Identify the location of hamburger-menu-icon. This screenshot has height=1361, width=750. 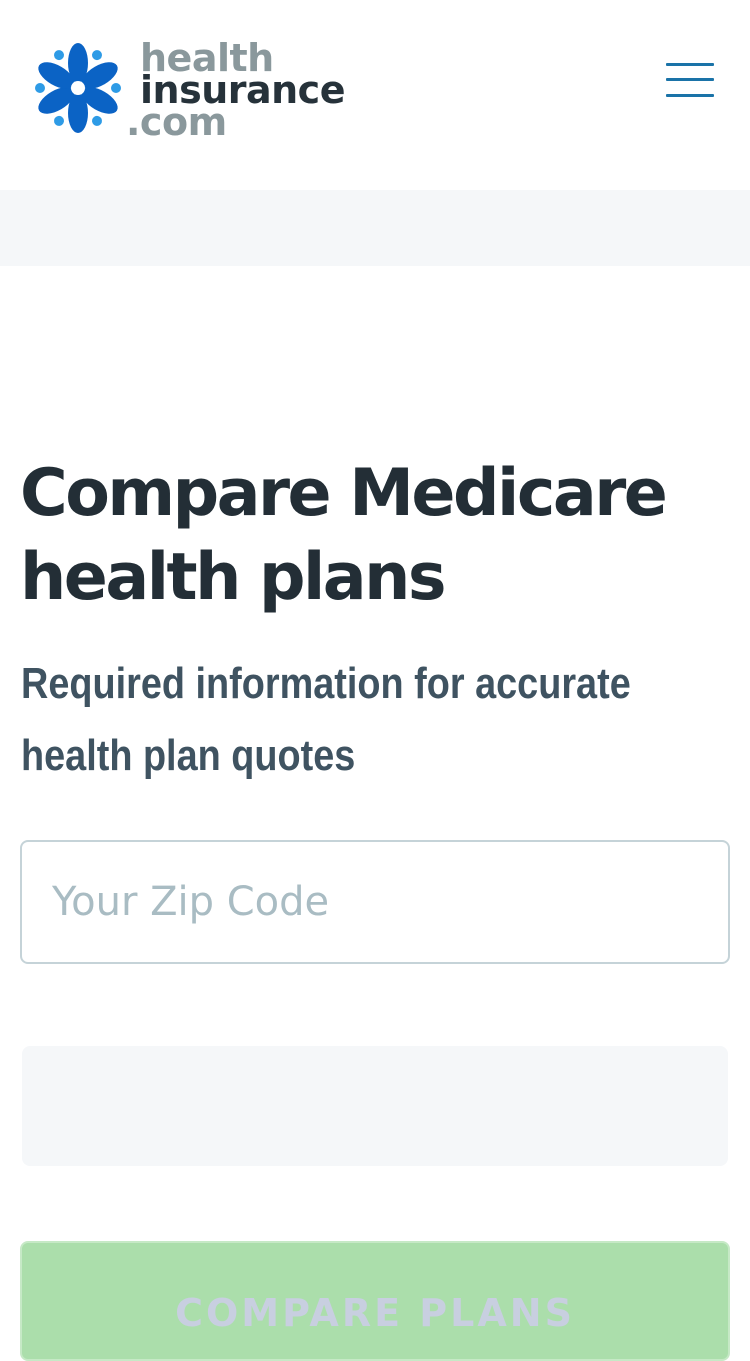
(690, 80).